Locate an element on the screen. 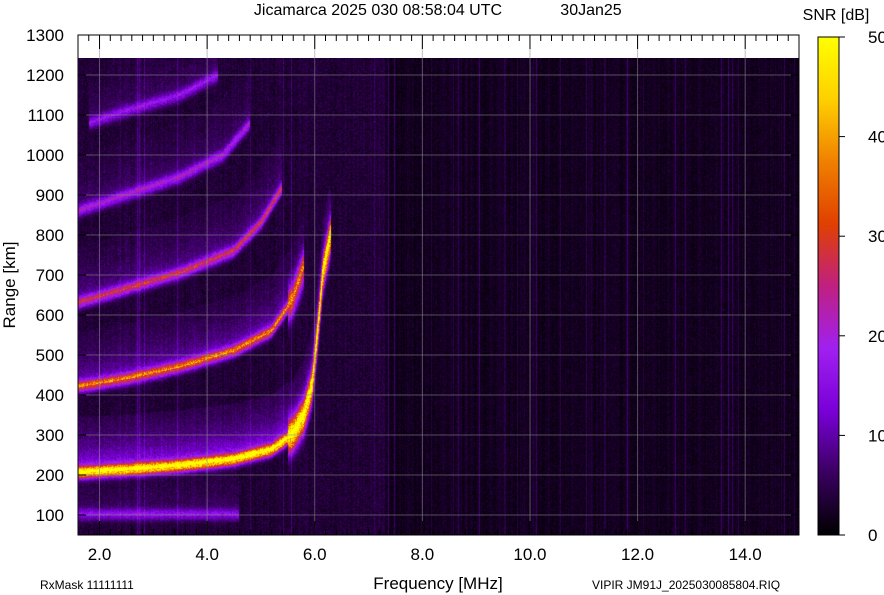 The height and width of the screenshot is (595, 884). file-label: VIPIR JM91J_20250300858​04.RIQ is located at coordinates (686, 585).